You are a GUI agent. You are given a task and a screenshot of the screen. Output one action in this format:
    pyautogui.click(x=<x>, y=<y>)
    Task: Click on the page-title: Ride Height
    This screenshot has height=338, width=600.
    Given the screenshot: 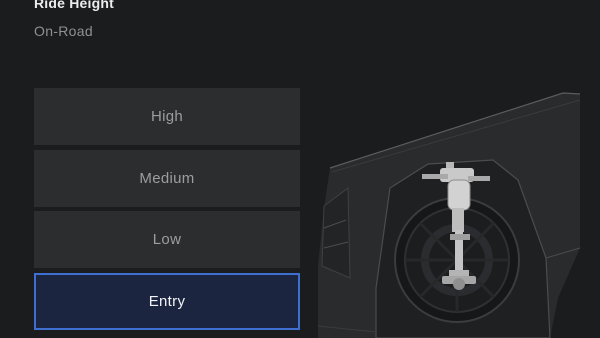 What is the action you would take?
    pyautogui.click(x=74, y=5)
    